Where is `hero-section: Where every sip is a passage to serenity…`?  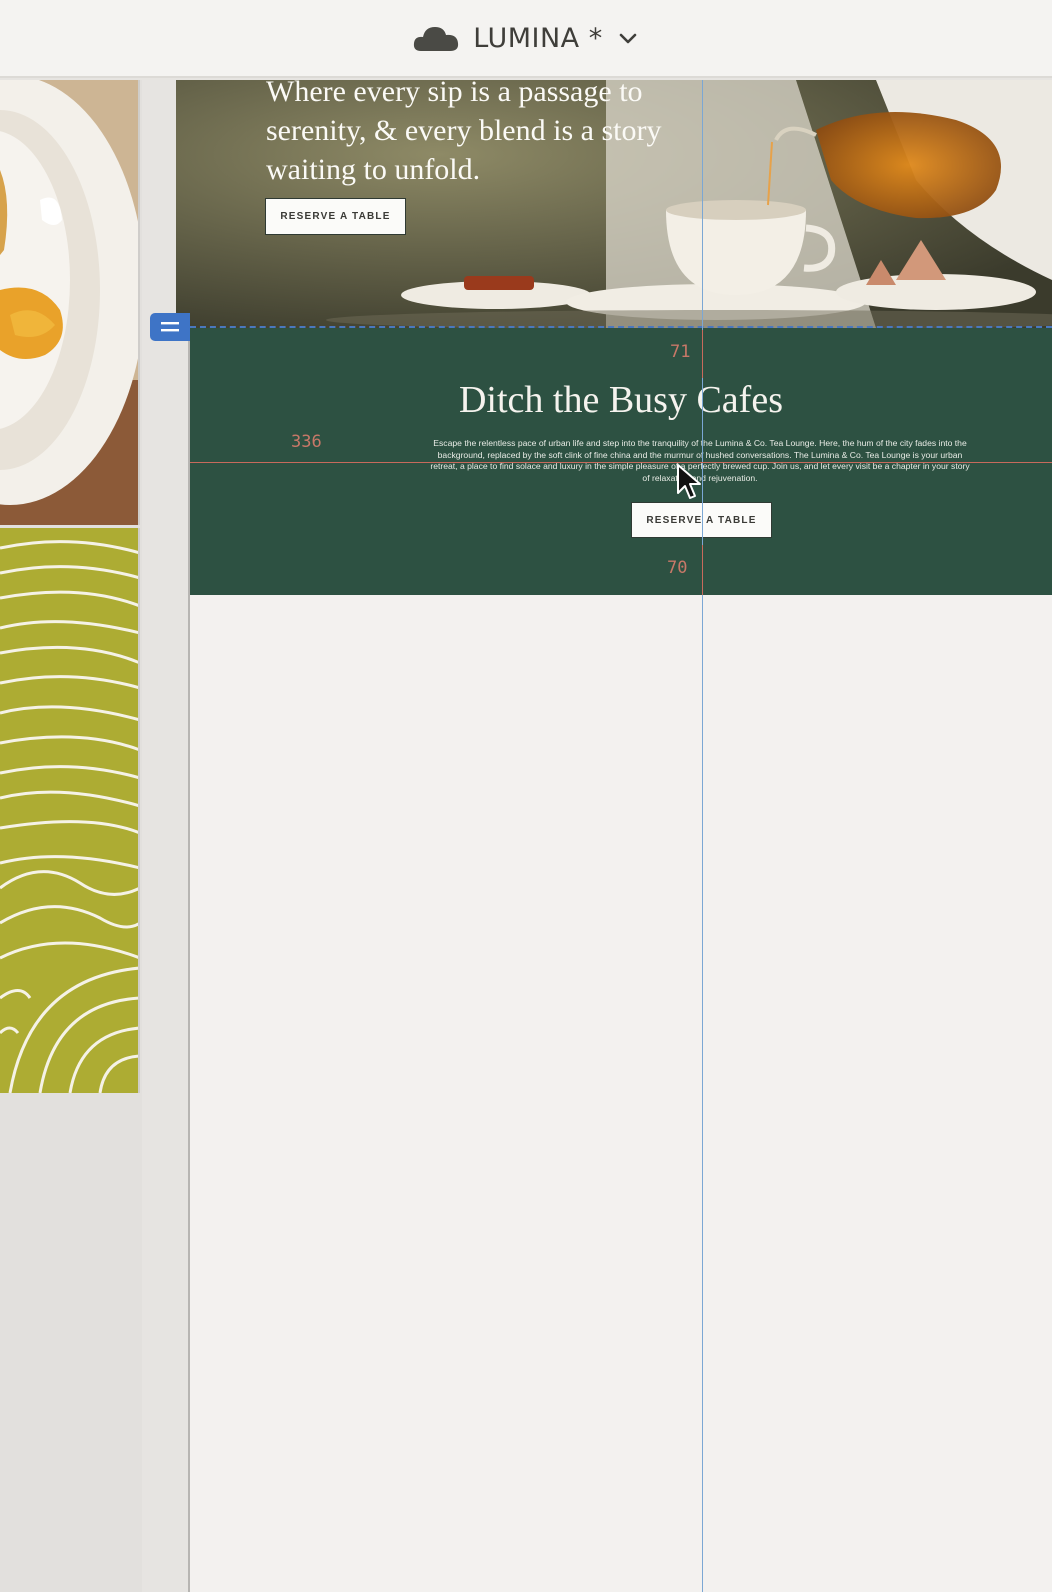
hero-section: Where every sip is a passage to serenity… is located at coordinates (614, 204).